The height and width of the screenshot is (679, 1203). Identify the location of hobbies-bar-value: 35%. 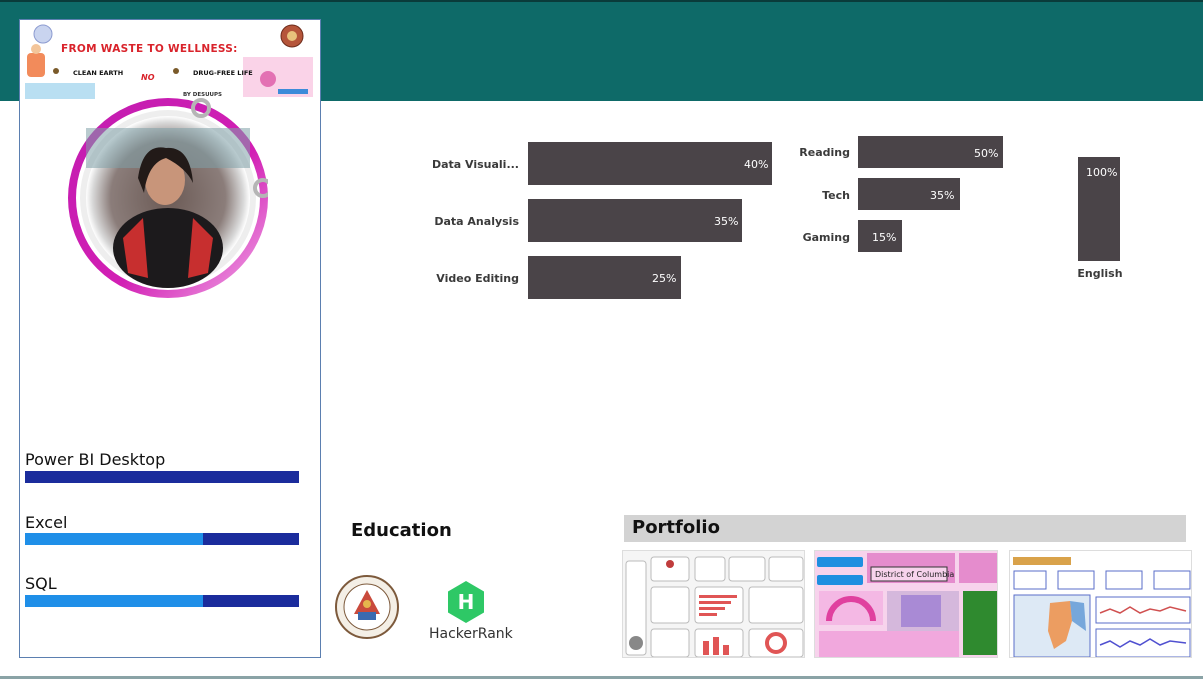
(942, 195).